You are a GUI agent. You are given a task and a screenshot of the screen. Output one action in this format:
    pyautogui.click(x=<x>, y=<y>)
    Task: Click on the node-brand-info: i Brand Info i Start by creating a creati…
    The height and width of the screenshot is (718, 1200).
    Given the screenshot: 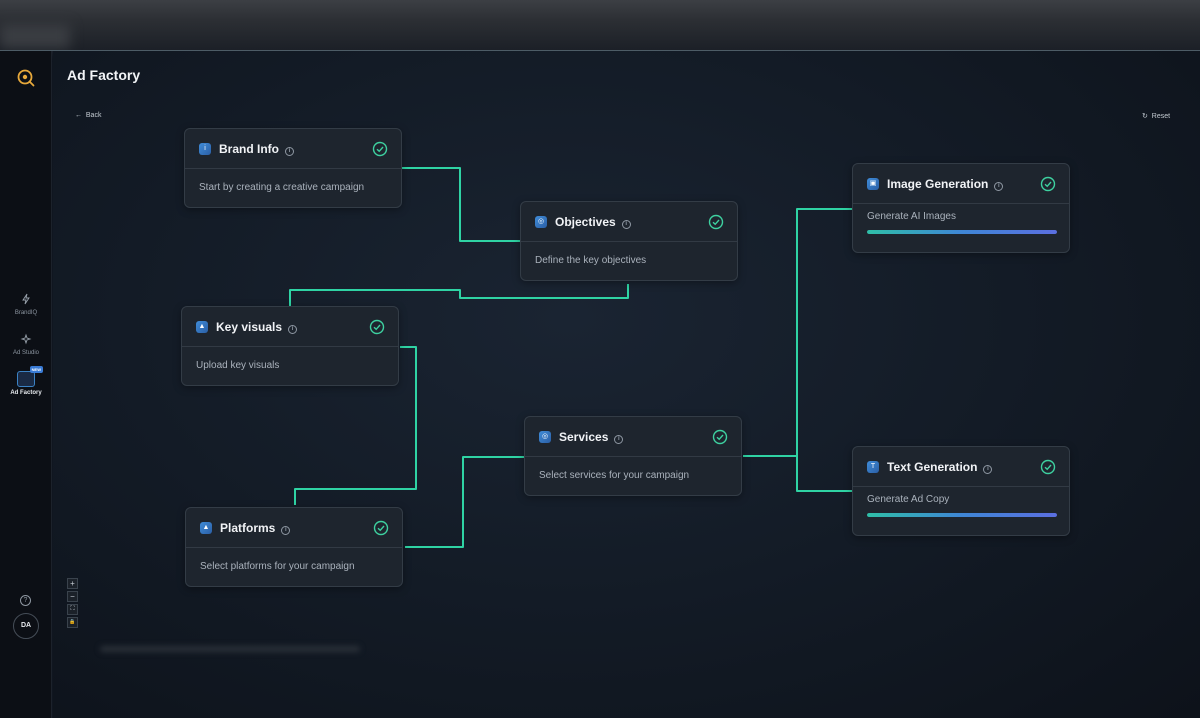 What is the action you would take?
    pyautogui.click(x=293, y=168)
    